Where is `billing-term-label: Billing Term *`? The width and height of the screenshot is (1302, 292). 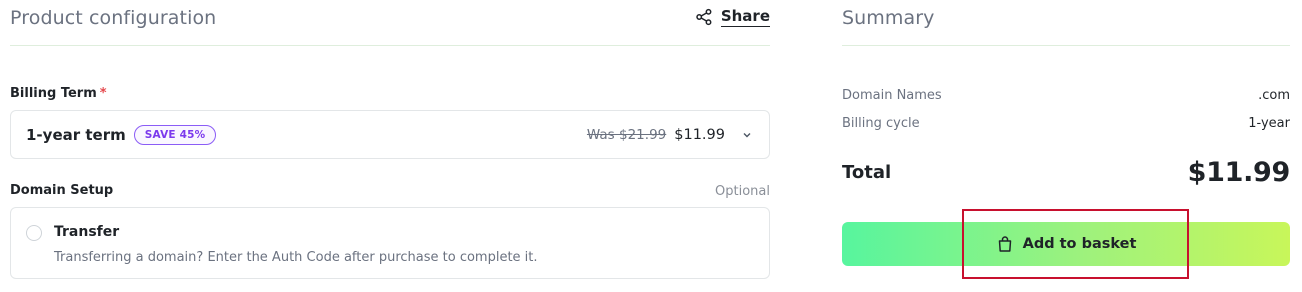
billing-term-label: Billing Term * is located at coordinates (58, 93).